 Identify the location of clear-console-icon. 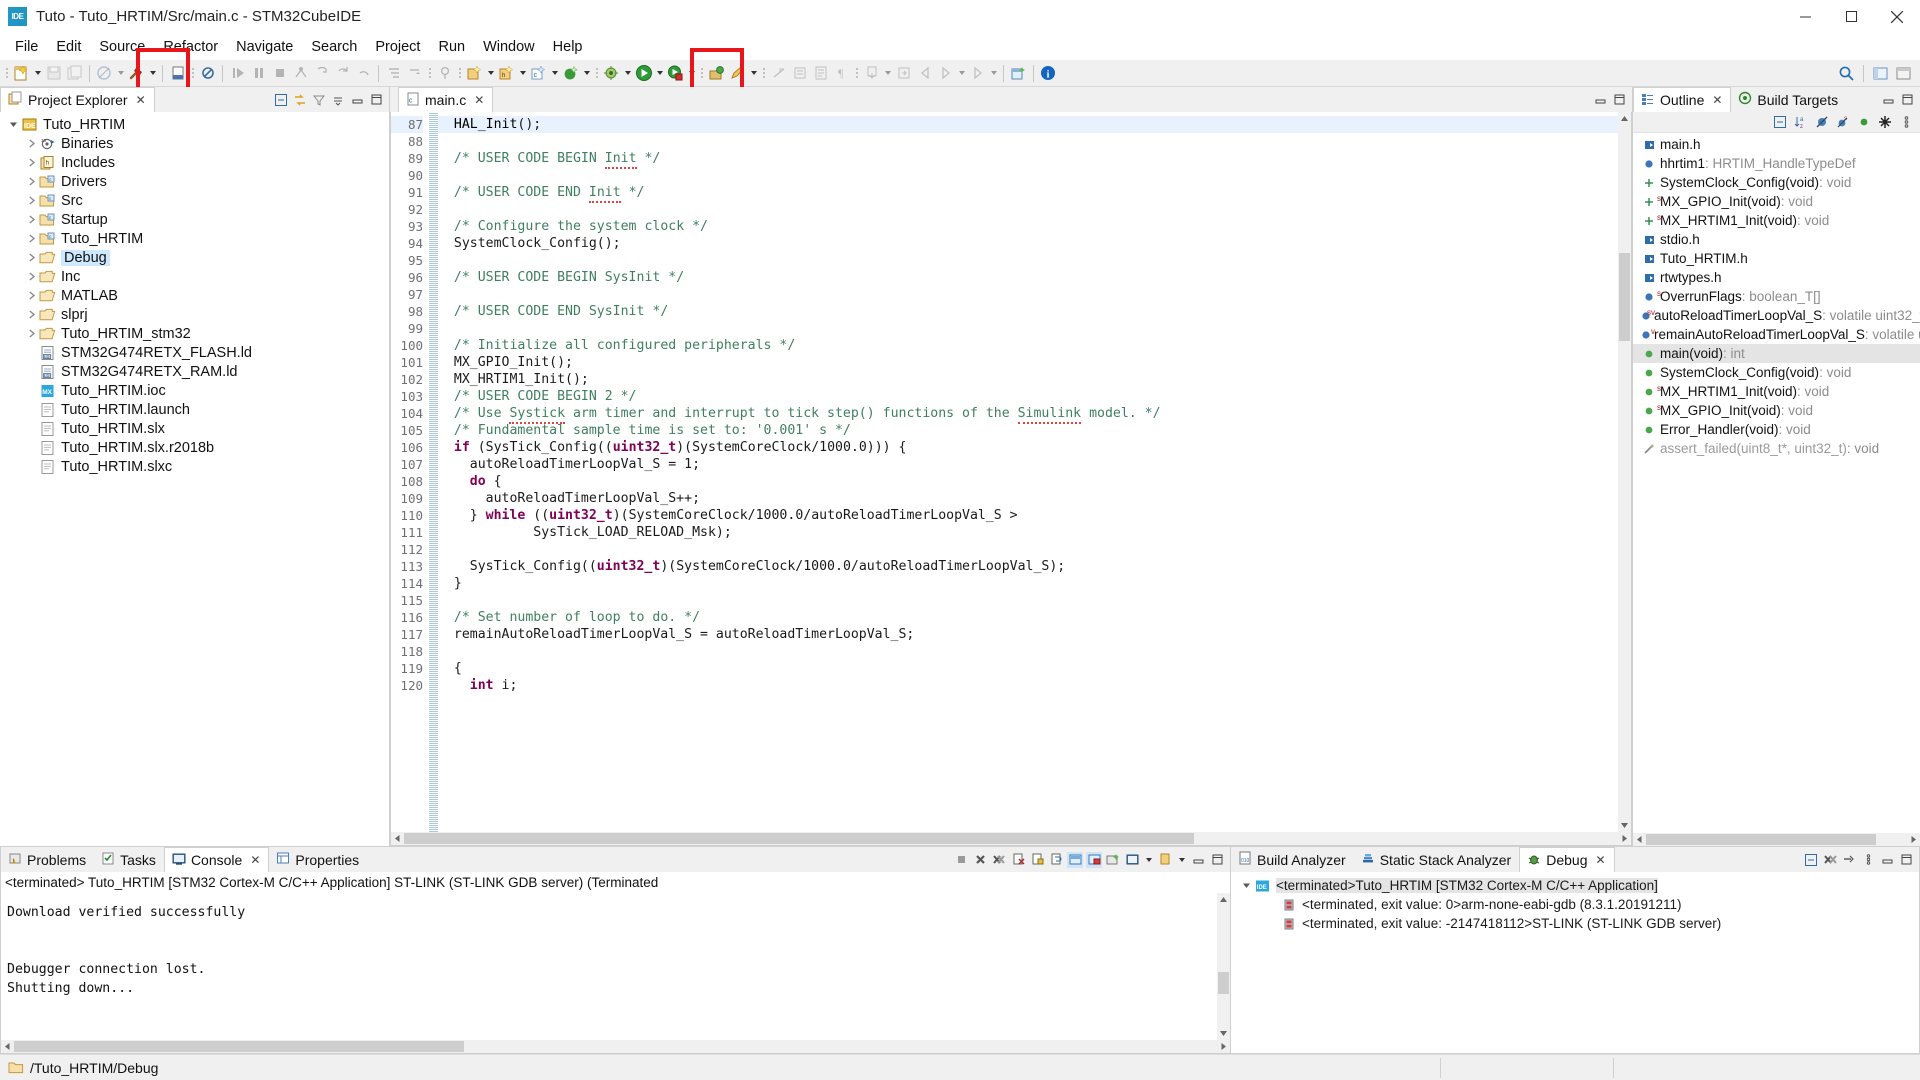
(1018, 860).